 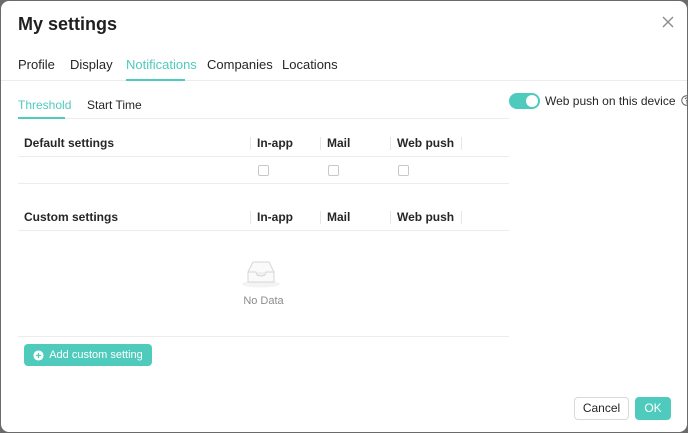 What do you see at coordinates (403, 170) in the screenshot?
I see `web-push-checkbox` at bounding box center [403, 170].